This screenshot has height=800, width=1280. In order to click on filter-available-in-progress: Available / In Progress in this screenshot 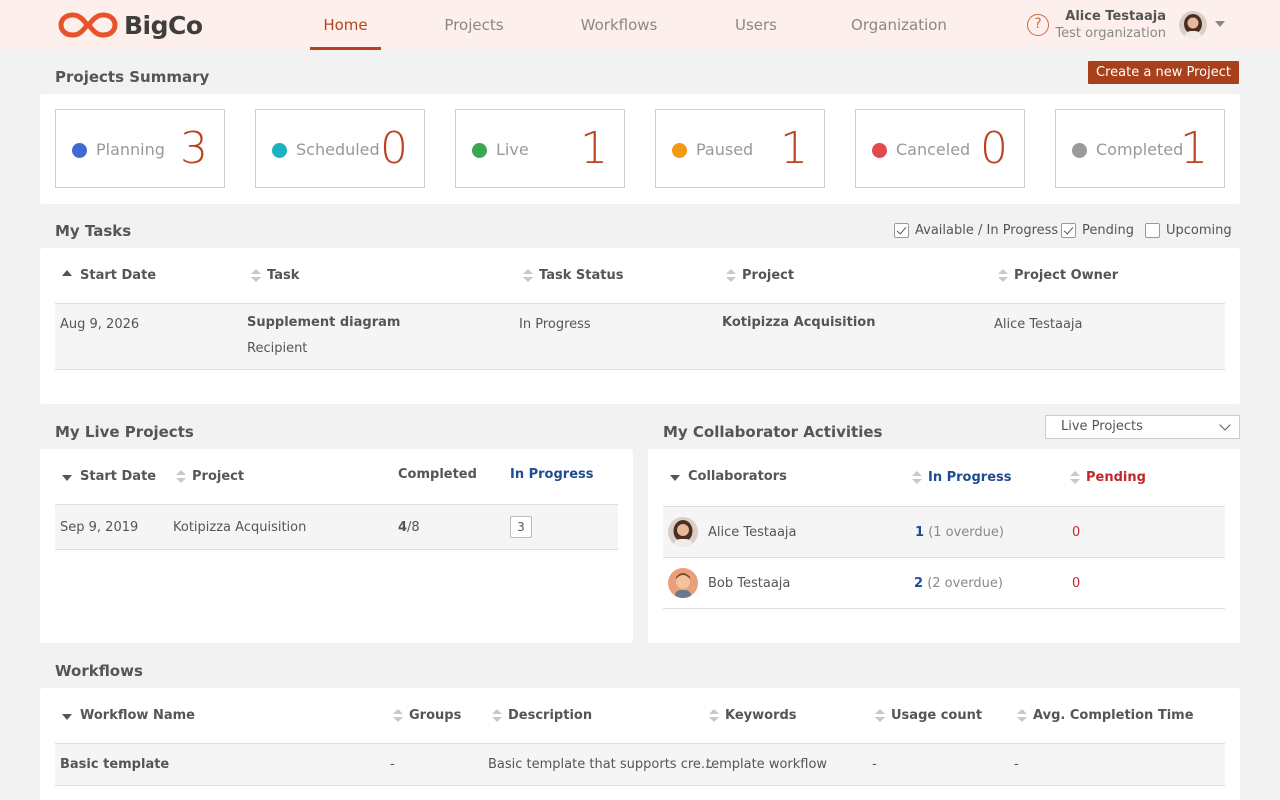, I will do `click(976, 230)`.